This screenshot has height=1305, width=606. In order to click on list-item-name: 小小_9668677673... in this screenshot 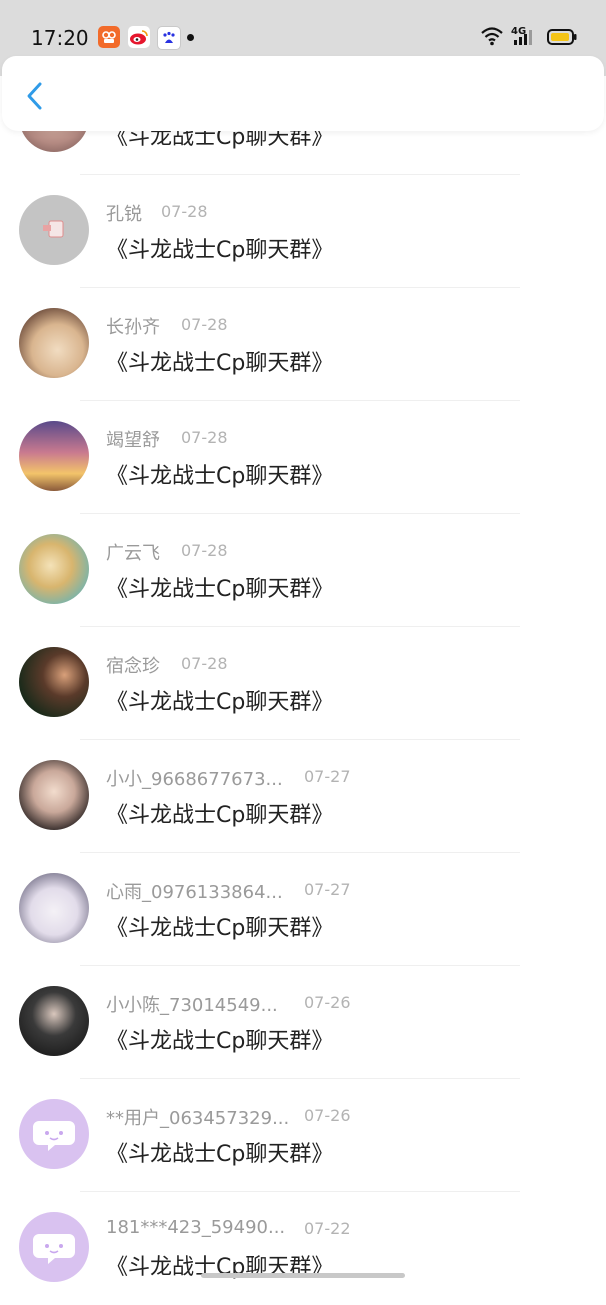, I will do `click(194, 779)`.